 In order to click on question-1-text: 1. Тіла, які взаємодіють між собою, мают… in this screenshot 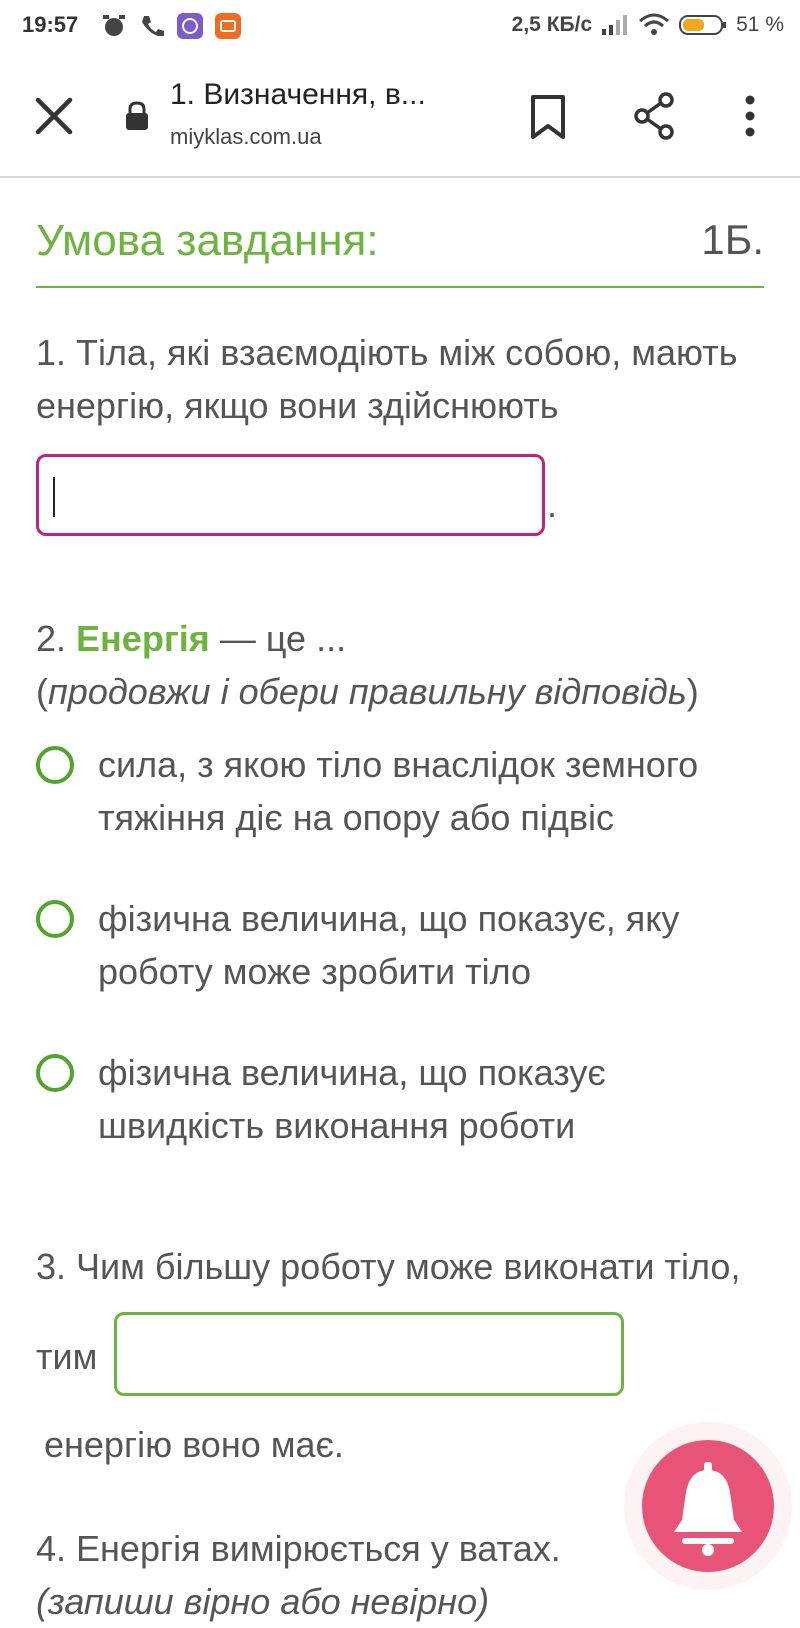, I will do `click(387, 379)`.